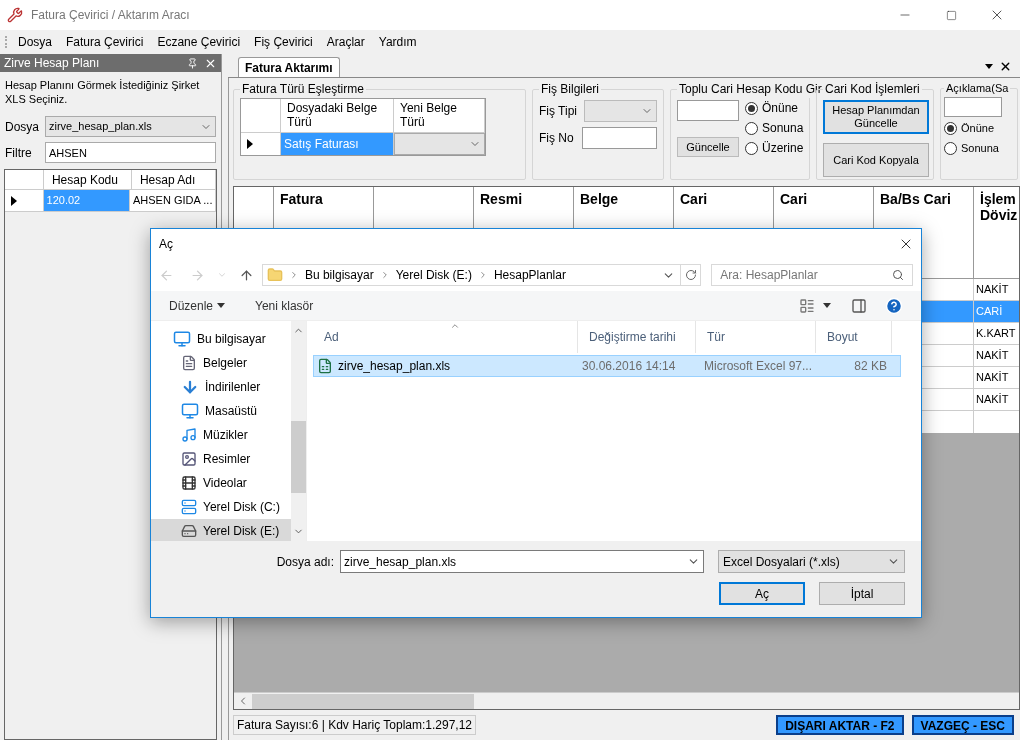 Image resolution: width=1020 pixels, height=740 pixels. Describe the element at coordinates (708, 147) in the screenshot. I see `update-button: Güncelle` at that location.